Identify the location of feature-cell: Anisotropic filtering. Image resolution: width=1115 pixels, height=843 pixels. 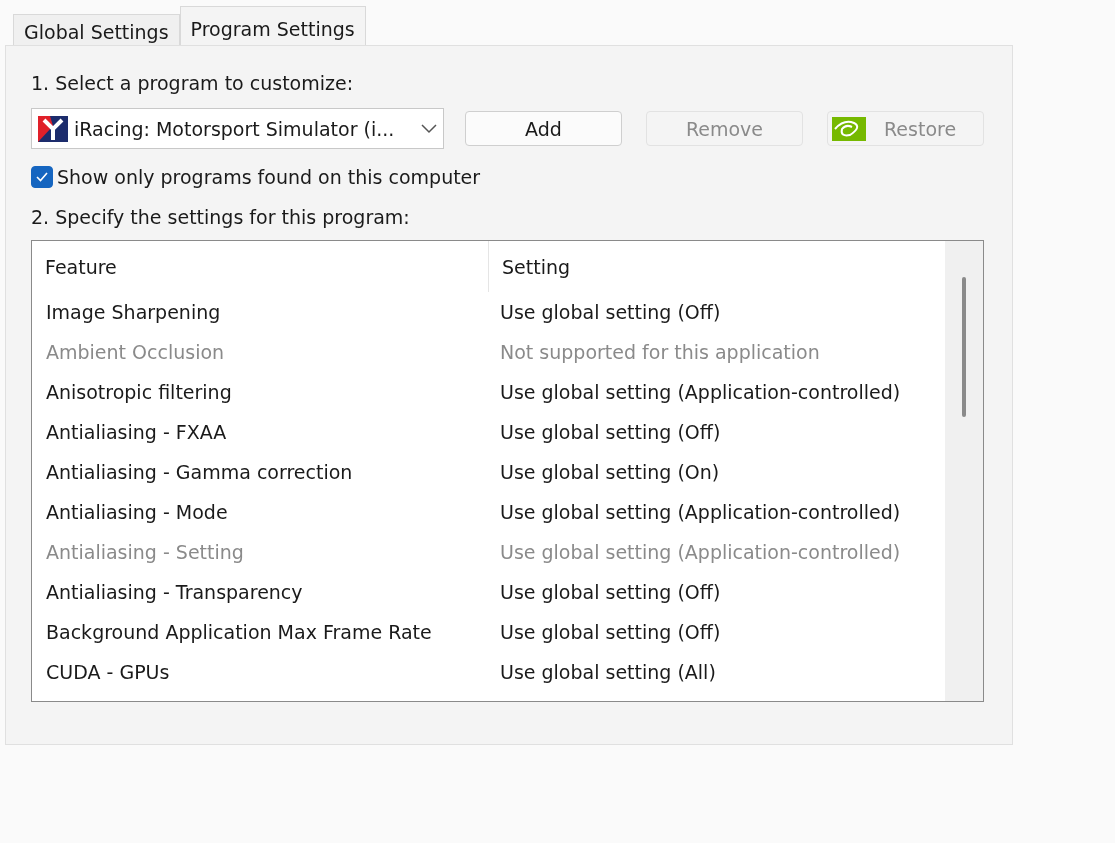
(260, 392).